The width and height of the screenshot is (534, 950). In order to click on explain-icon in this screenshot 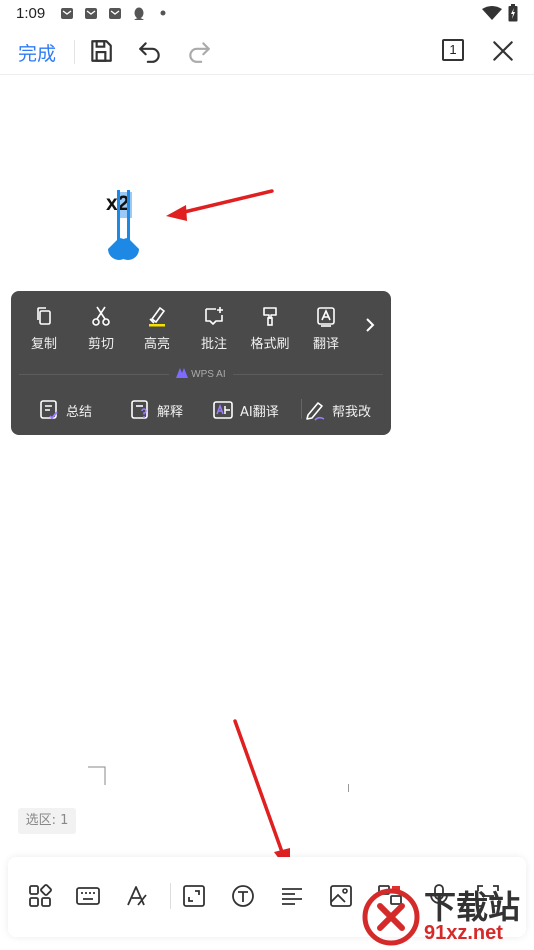, I will do `click(139, 409)`.